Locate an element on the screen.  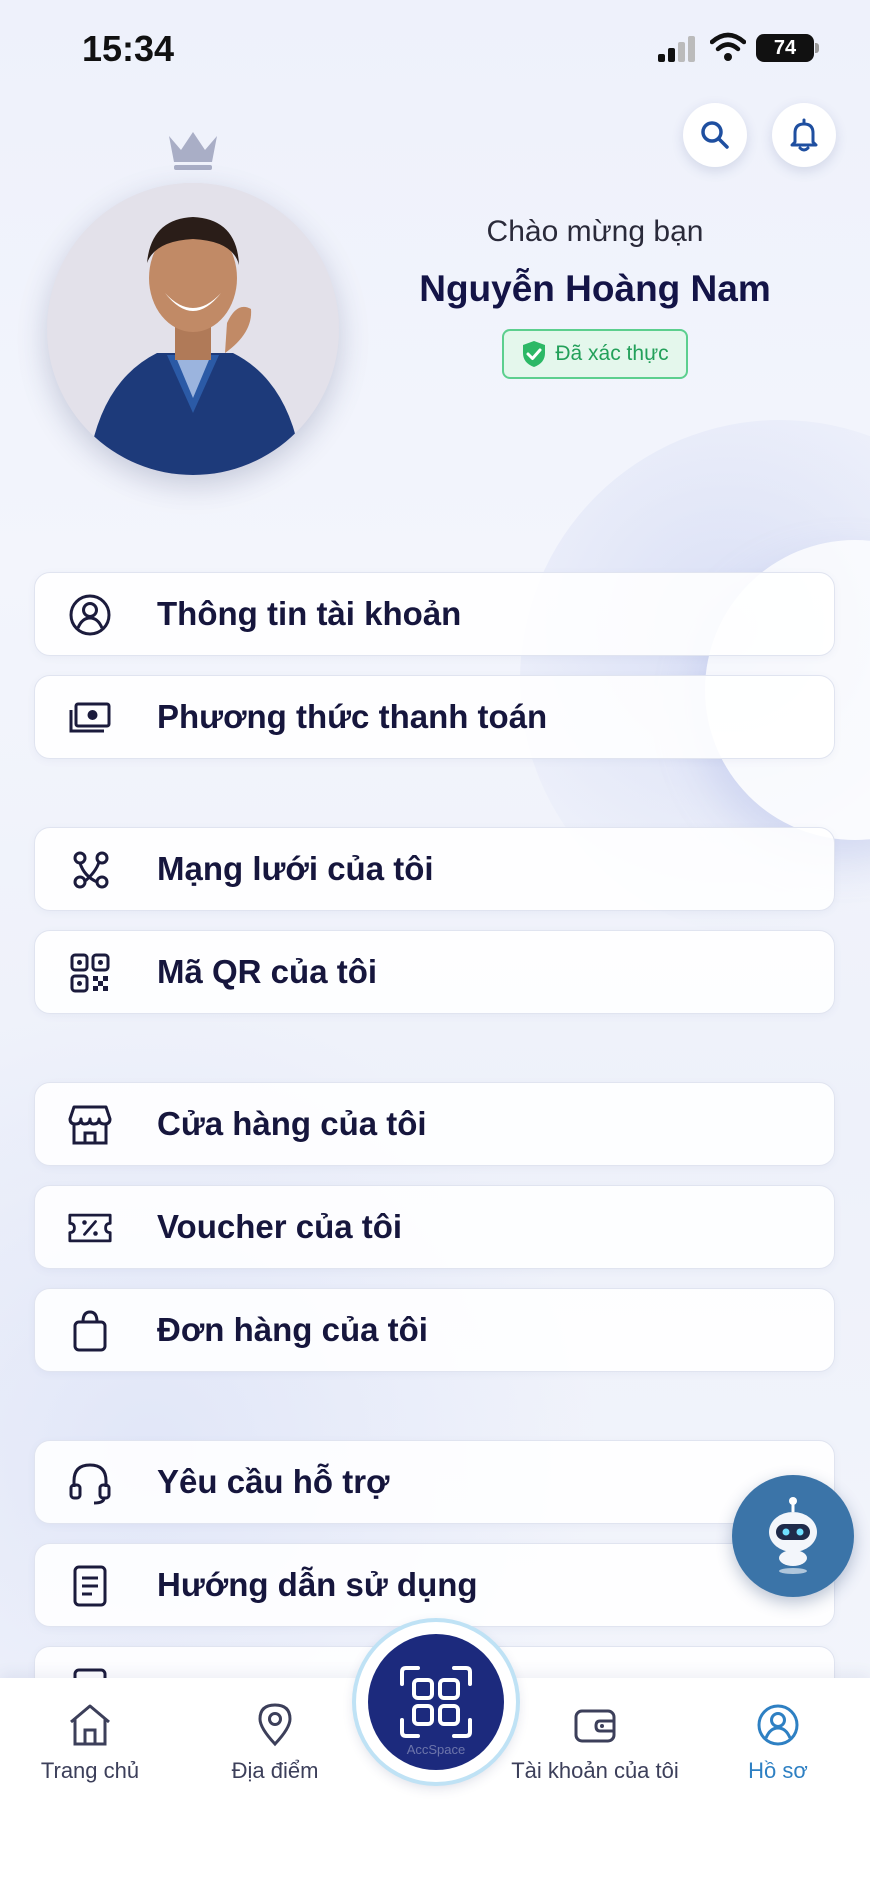
menu-label: Phương thức thanh toán is located at coordinates (352, 716).